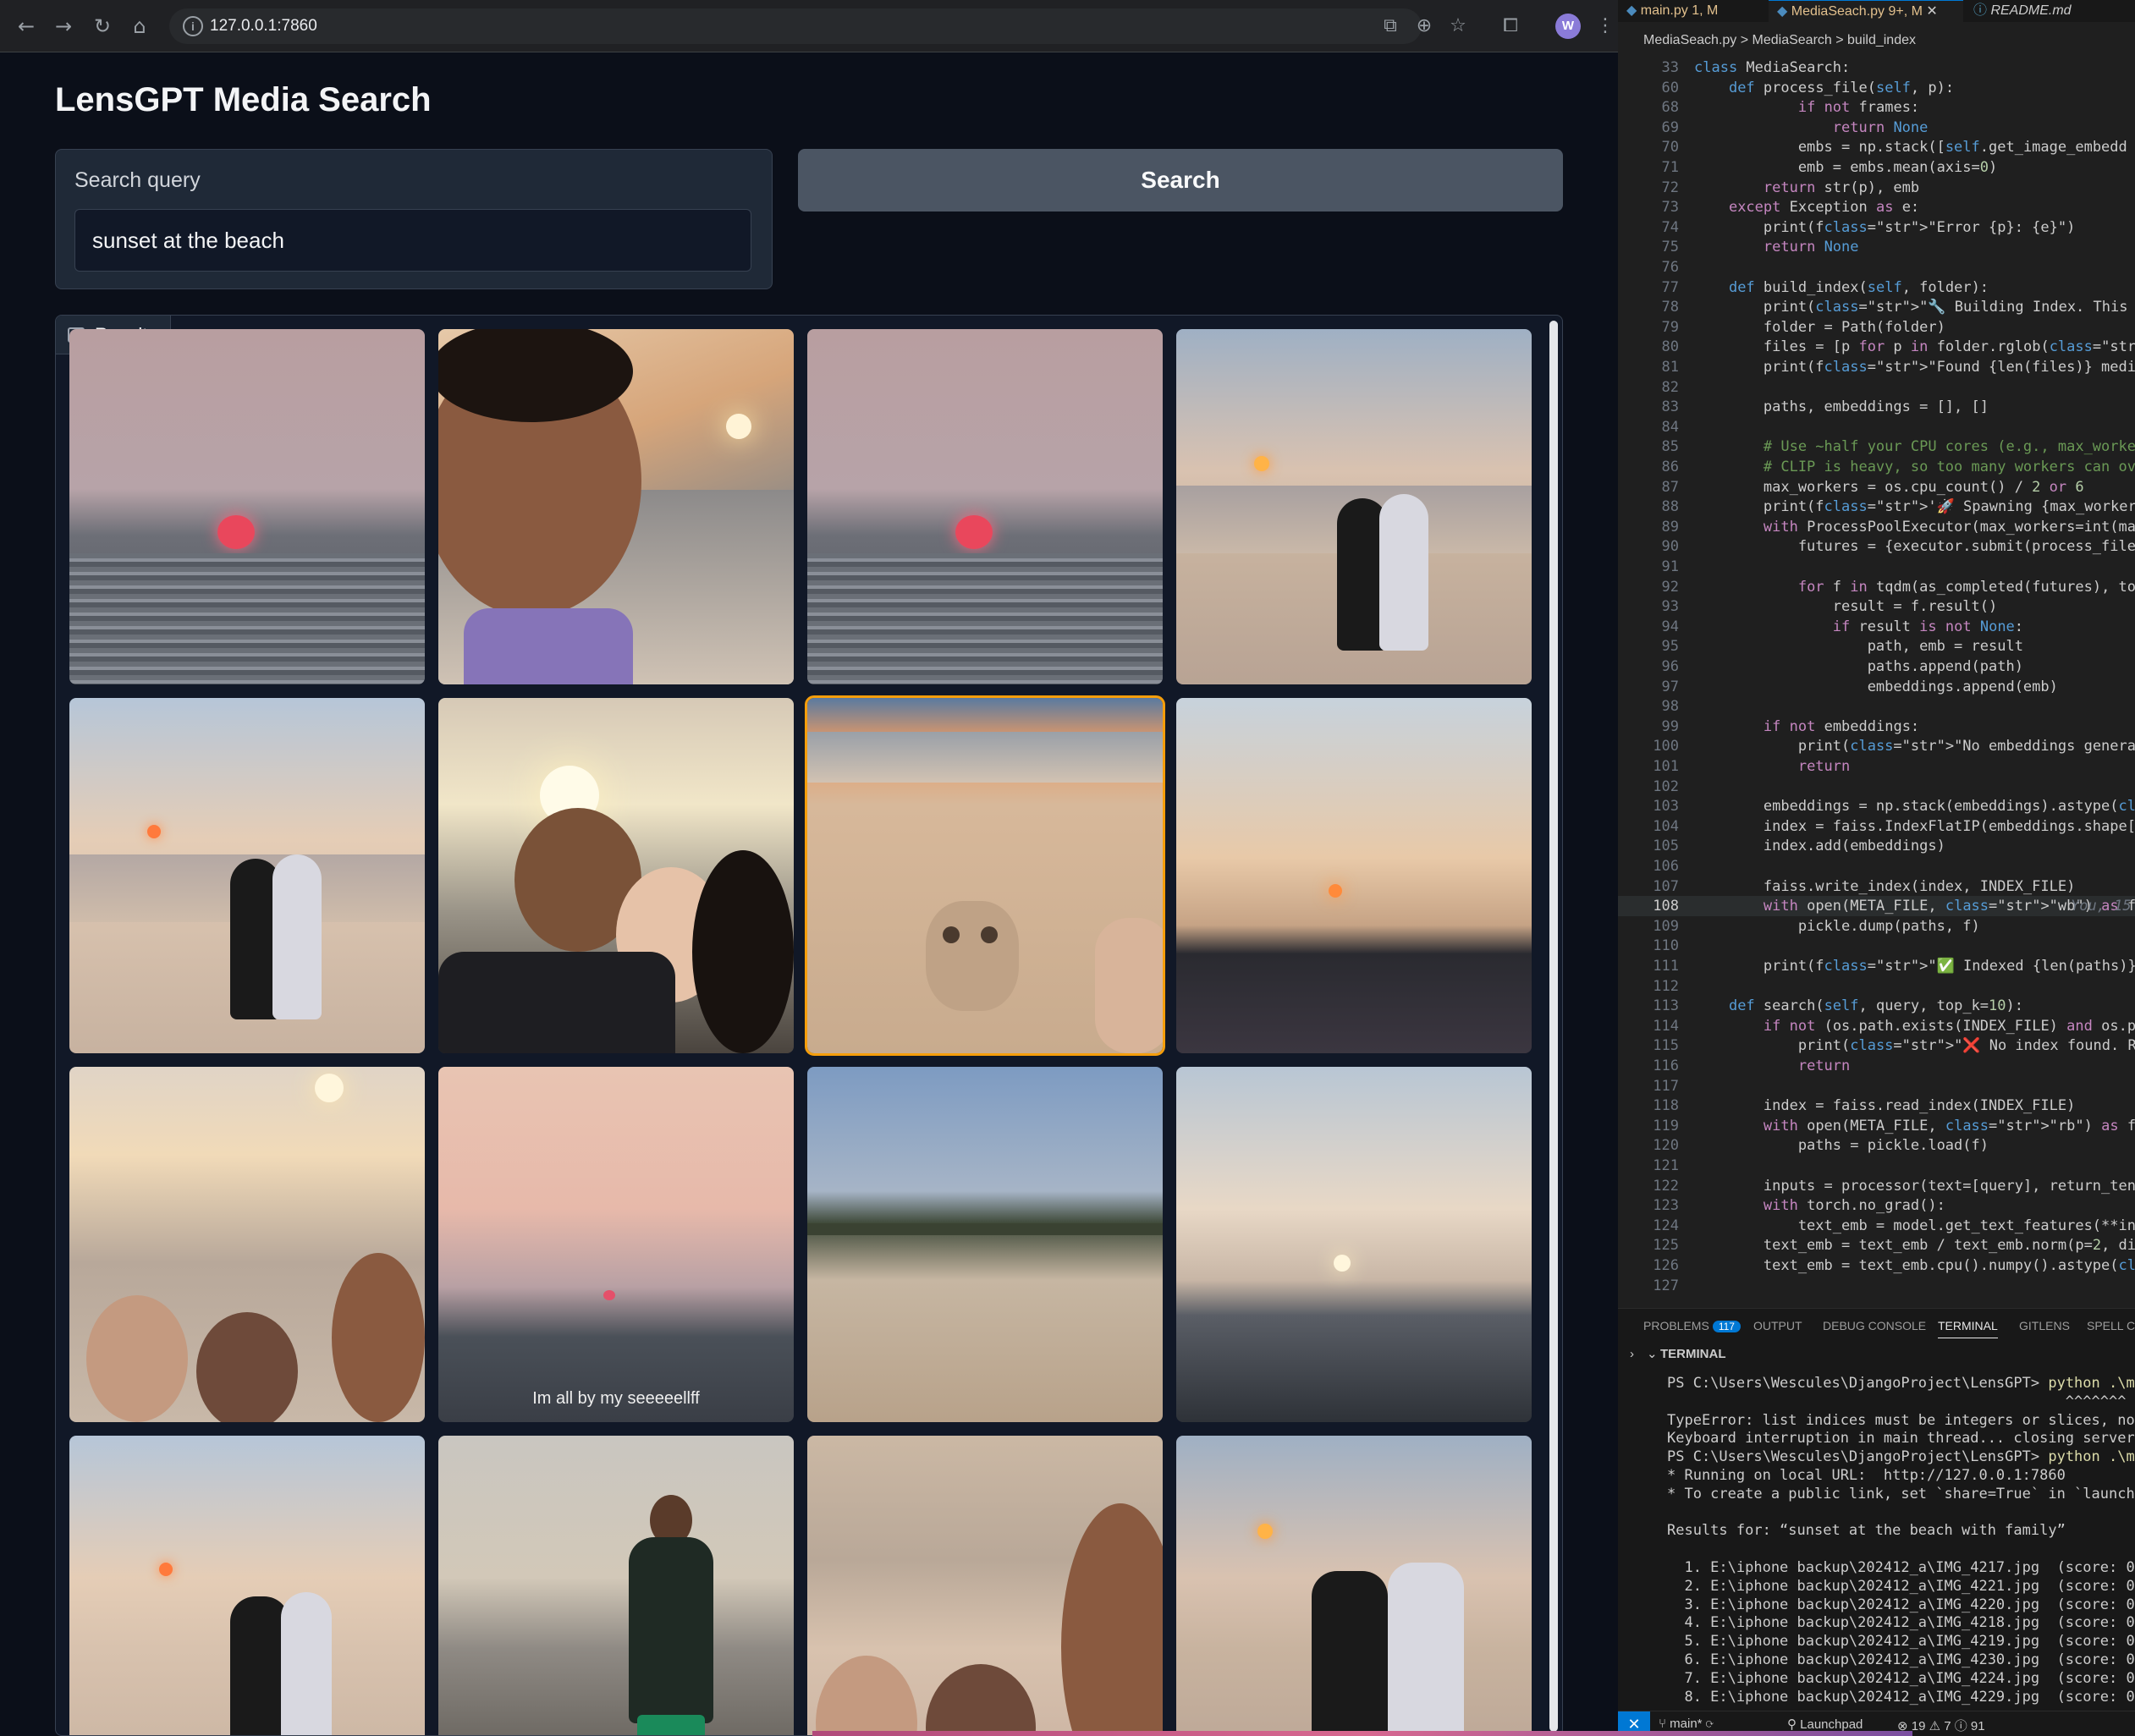 This screenshot has width=2135, height=1736. Describe the element at coordinates (1876, 986) in the screenshot. I see `code-line: 112` at that location.